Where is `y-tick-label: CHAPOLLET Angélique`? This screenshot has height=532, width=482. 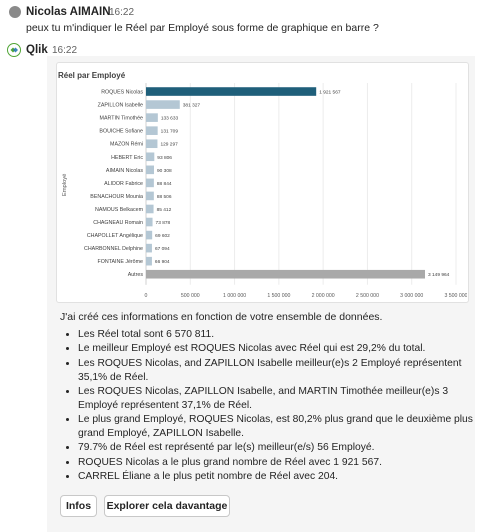
y-tick-label: CHAPOLLET Angélique is located at coordinates (115, 236).